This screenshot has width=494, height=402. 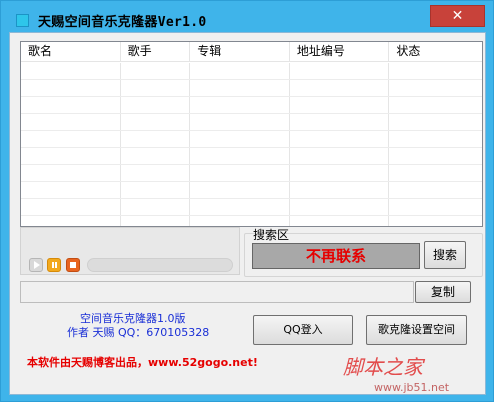 I want to click on search-input: 不再联系, so click(x=336, y=256).